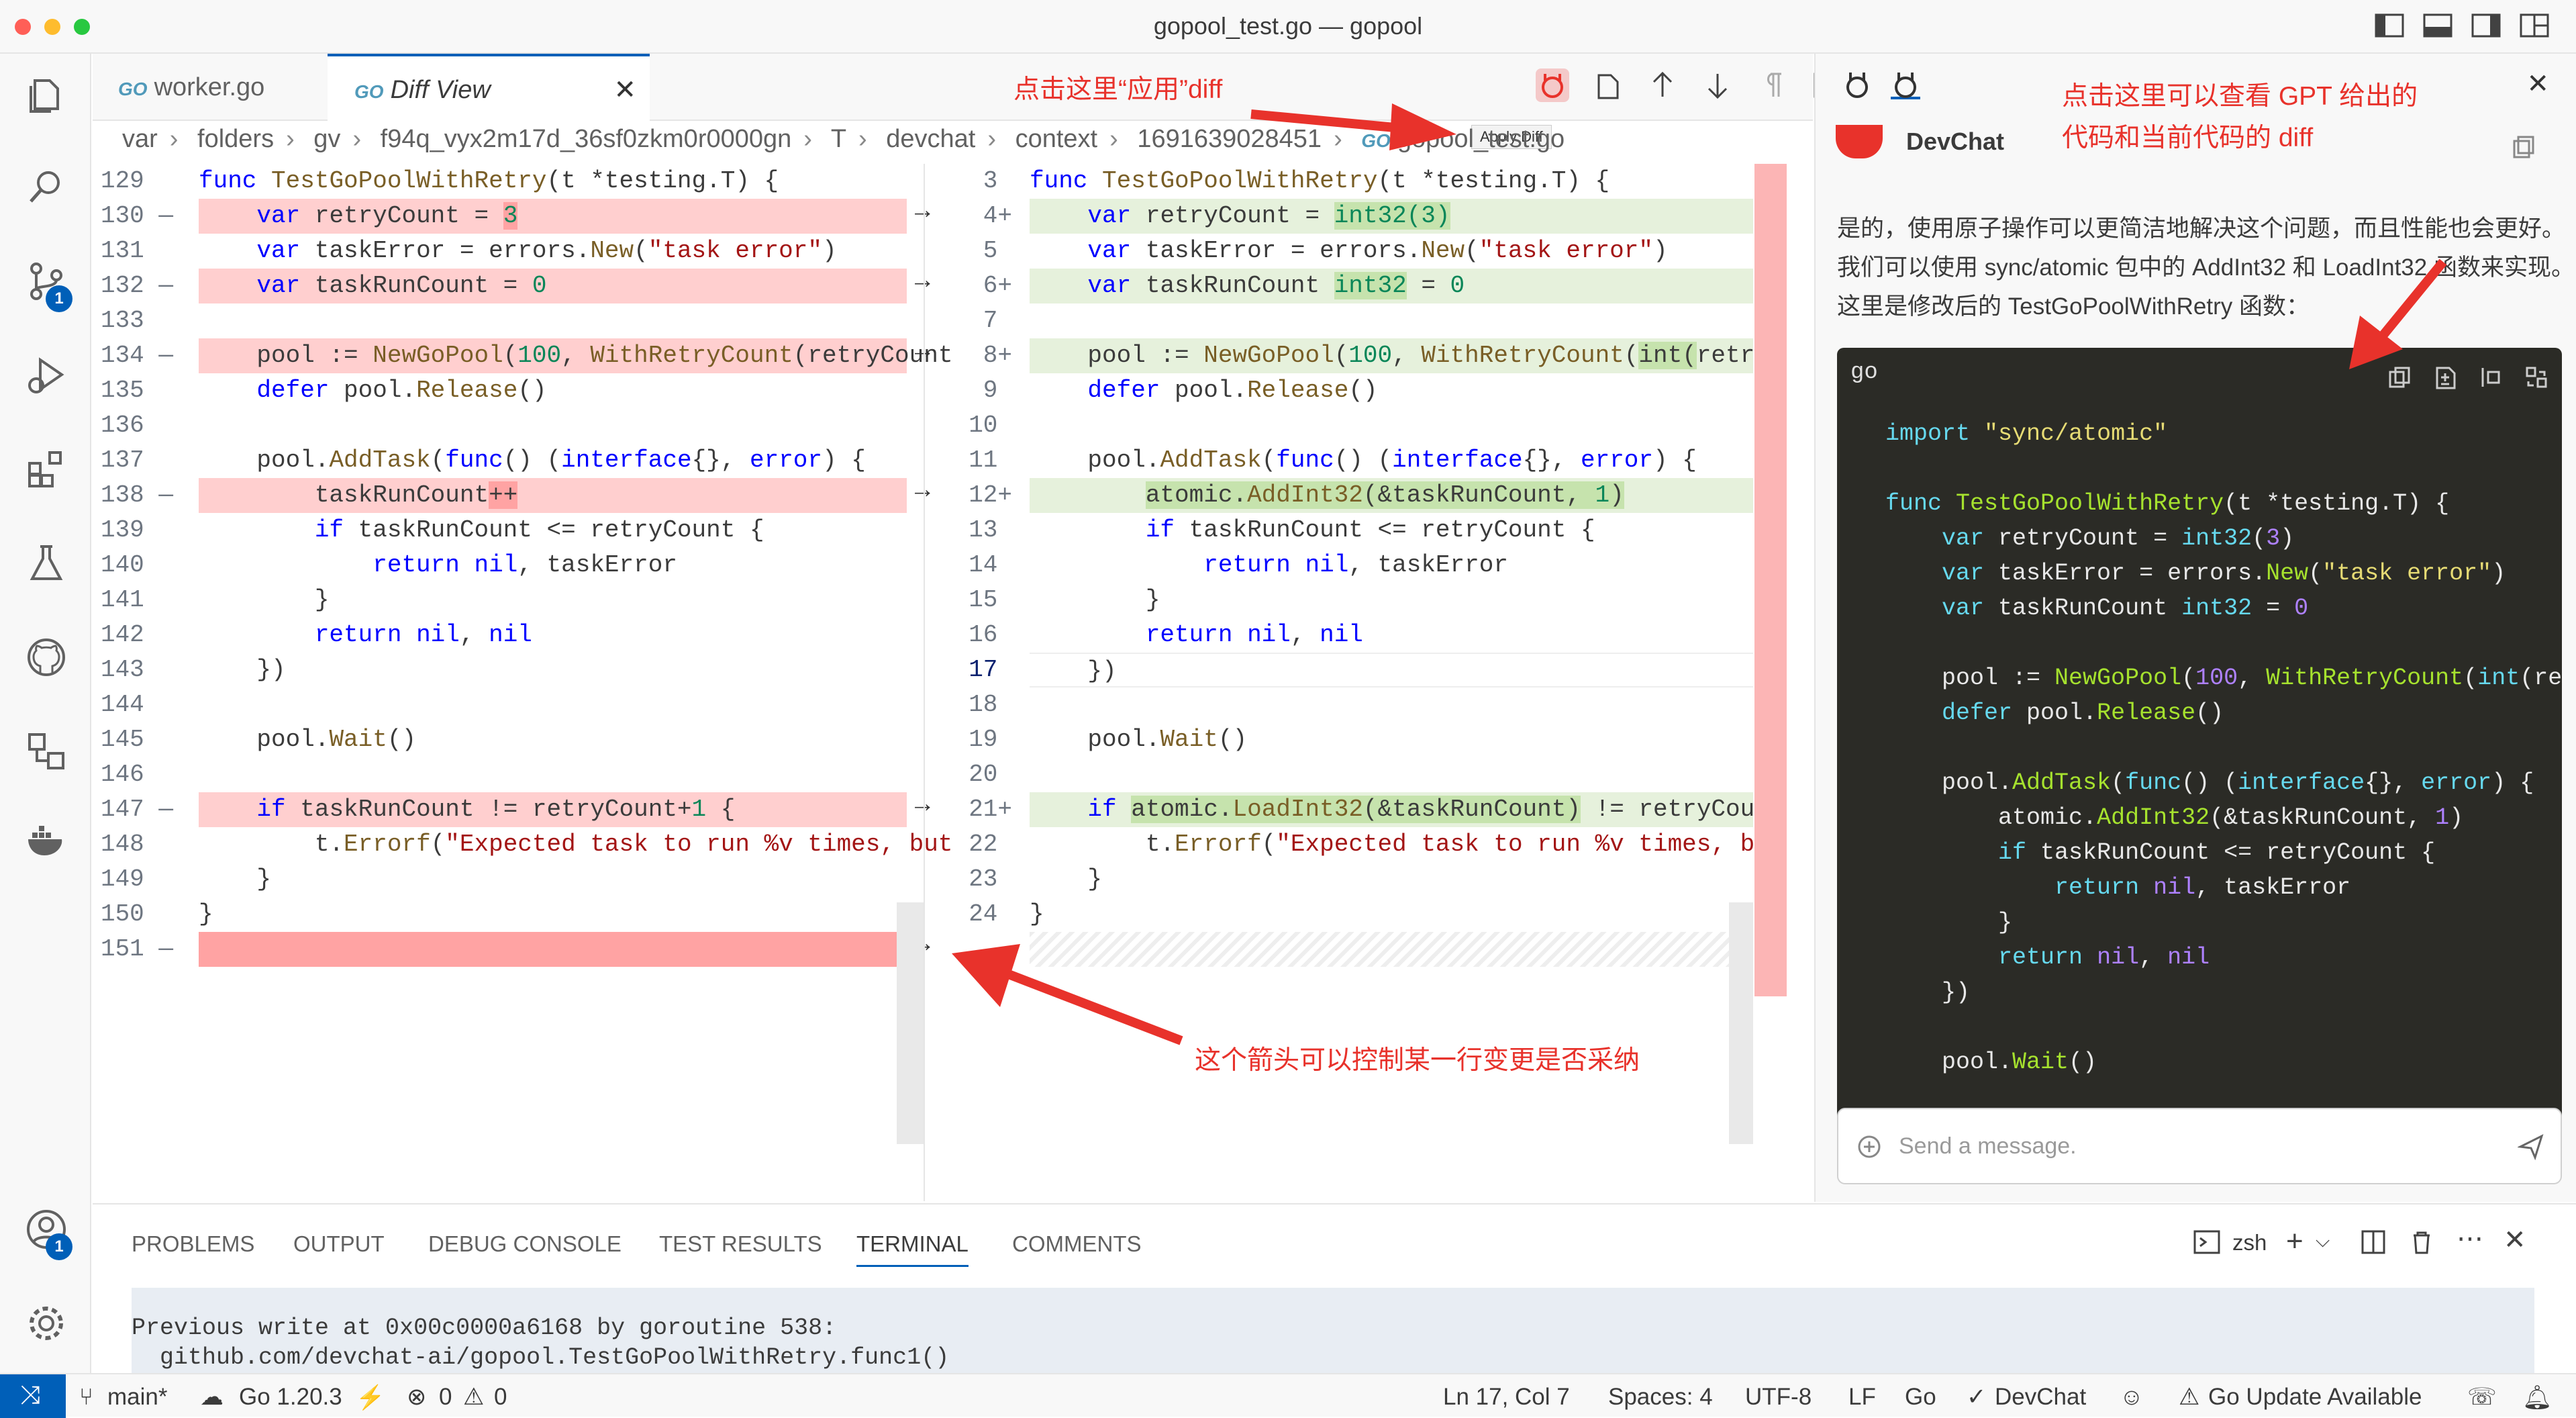 Image resolution: width=2576 pixels, height=1418 pixels. What do you see at coordinates (1660, 1397) in the screenshot?
I see `indentation: Spaces: 4` at bounding box center [1660, 1397].